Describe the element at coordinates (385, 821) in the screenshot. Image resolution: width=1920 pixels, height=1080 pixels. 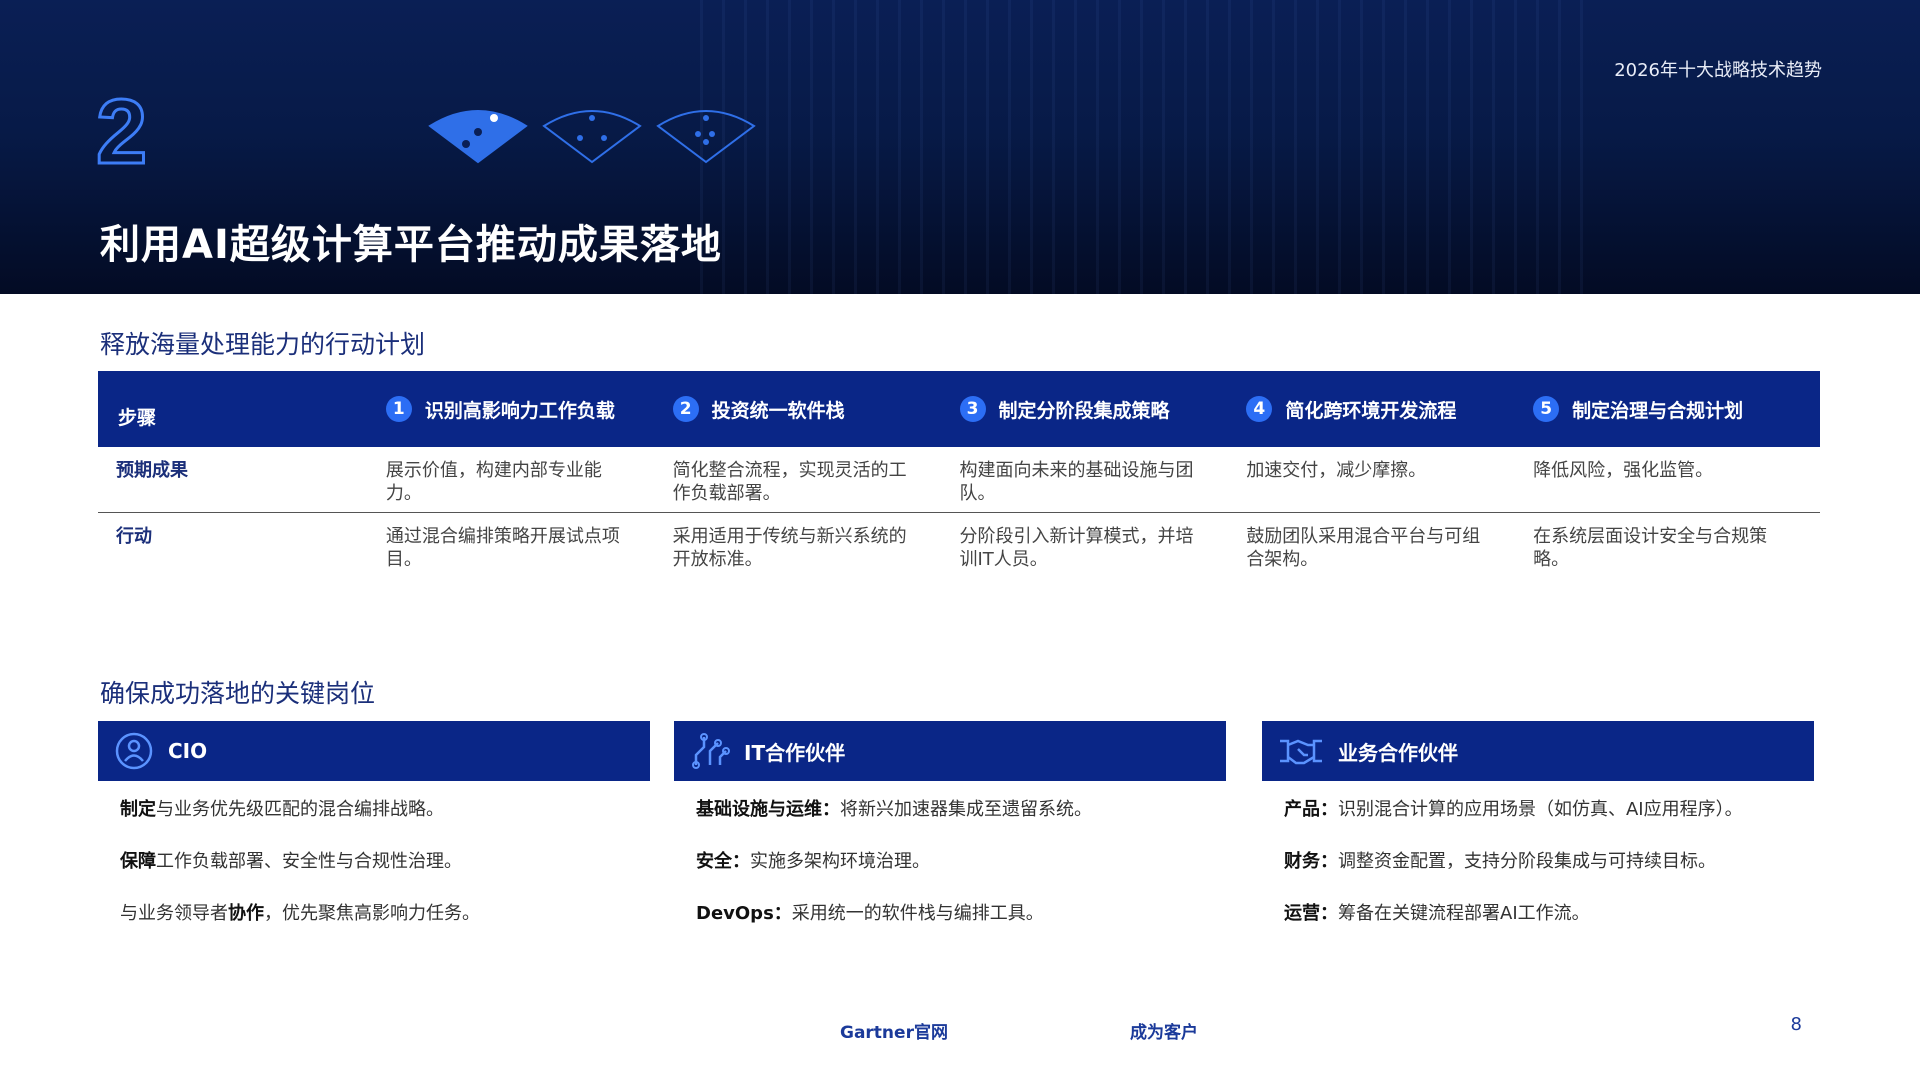
I see `list-item: 制定与业务优先级匹配的混合编排战略。` at that location.